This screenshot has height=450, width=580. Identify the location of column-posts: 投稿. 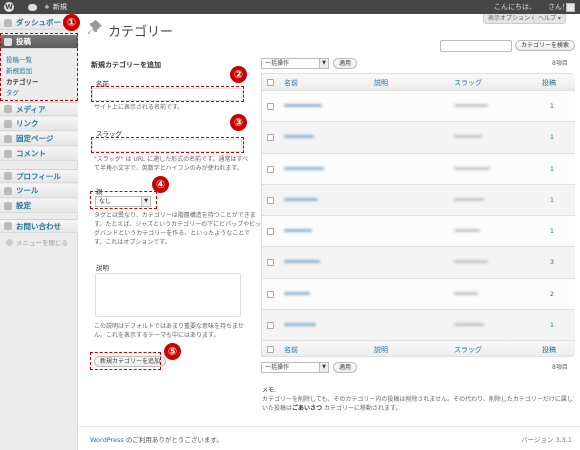
(549, 83).